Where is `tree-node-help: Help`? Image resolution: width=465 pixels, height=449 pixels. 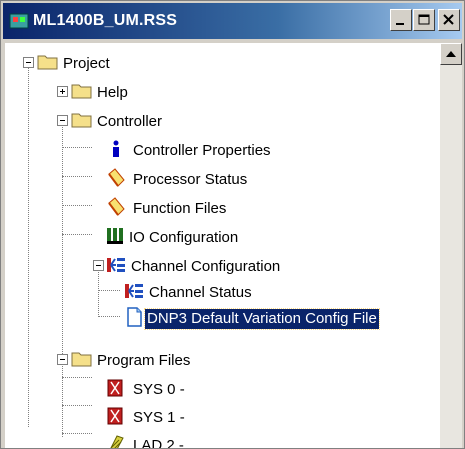
tree-node-help: Help is located at coordinates (155, 93).